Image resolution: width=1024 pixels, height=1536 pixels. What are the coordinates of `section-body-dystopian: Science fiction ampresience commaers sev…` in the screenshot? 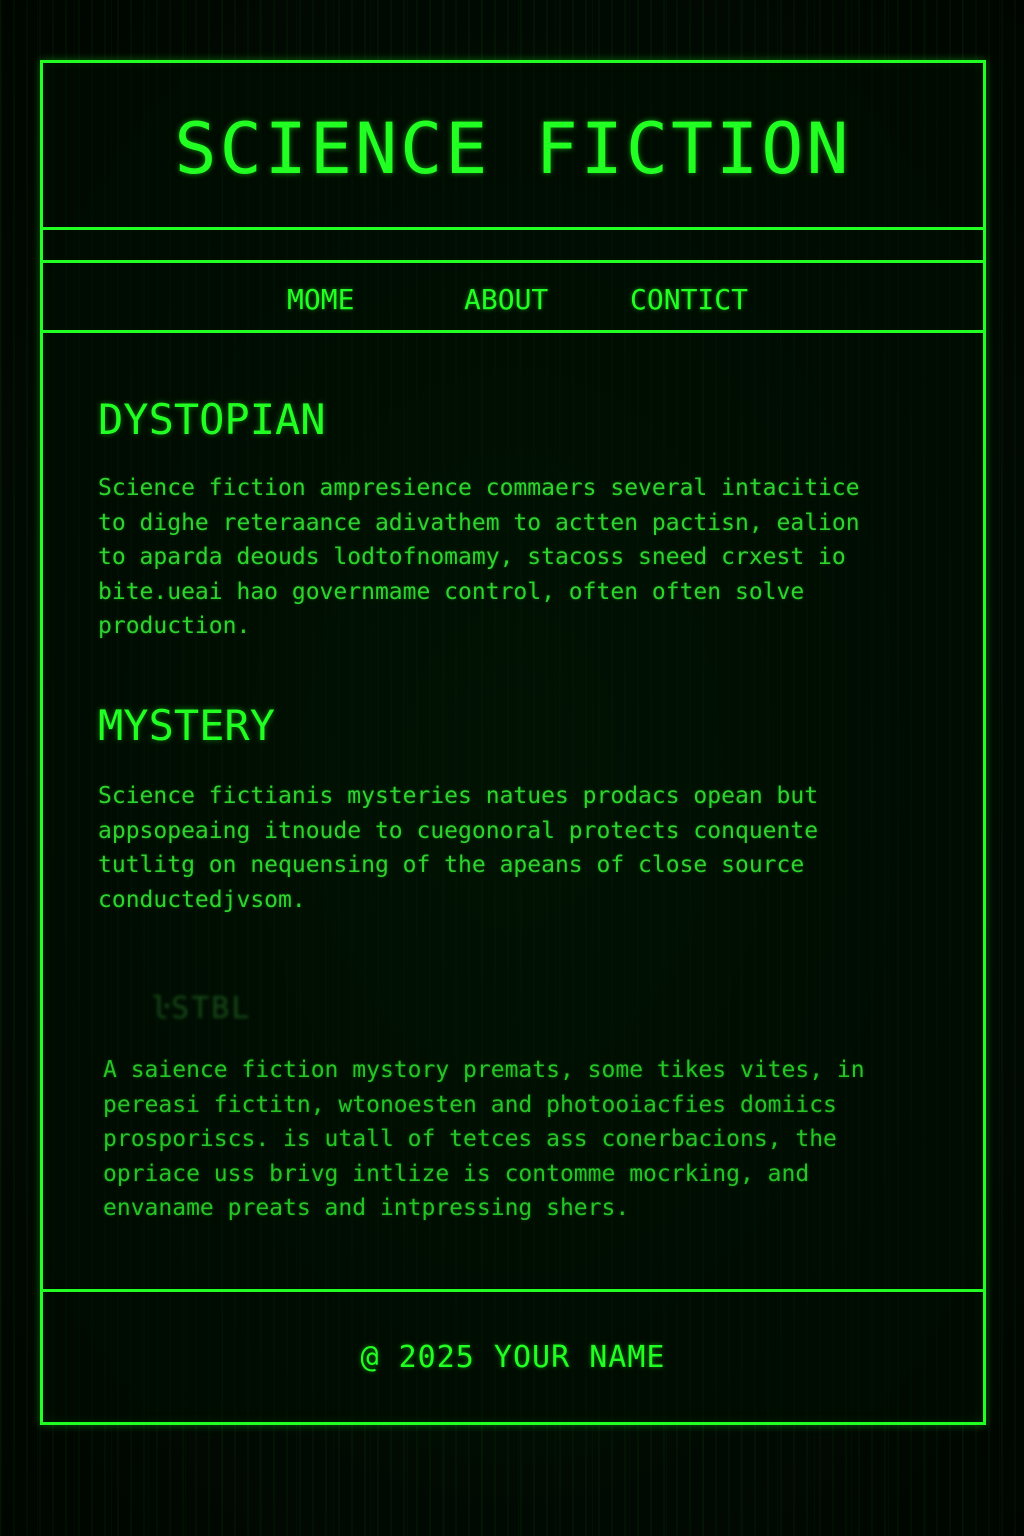 It's located at (479, 557).